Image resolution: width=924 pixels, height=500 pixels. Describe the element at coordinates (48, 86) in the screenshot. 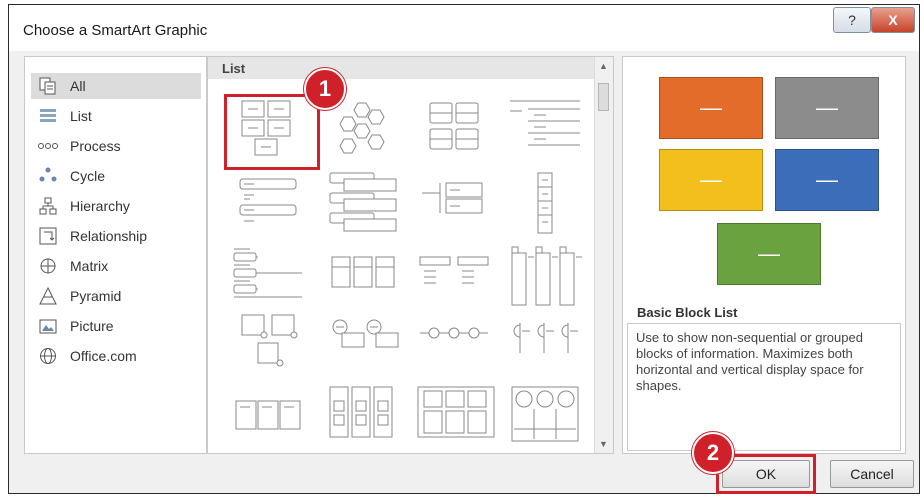

I see `all-icon` at that location.